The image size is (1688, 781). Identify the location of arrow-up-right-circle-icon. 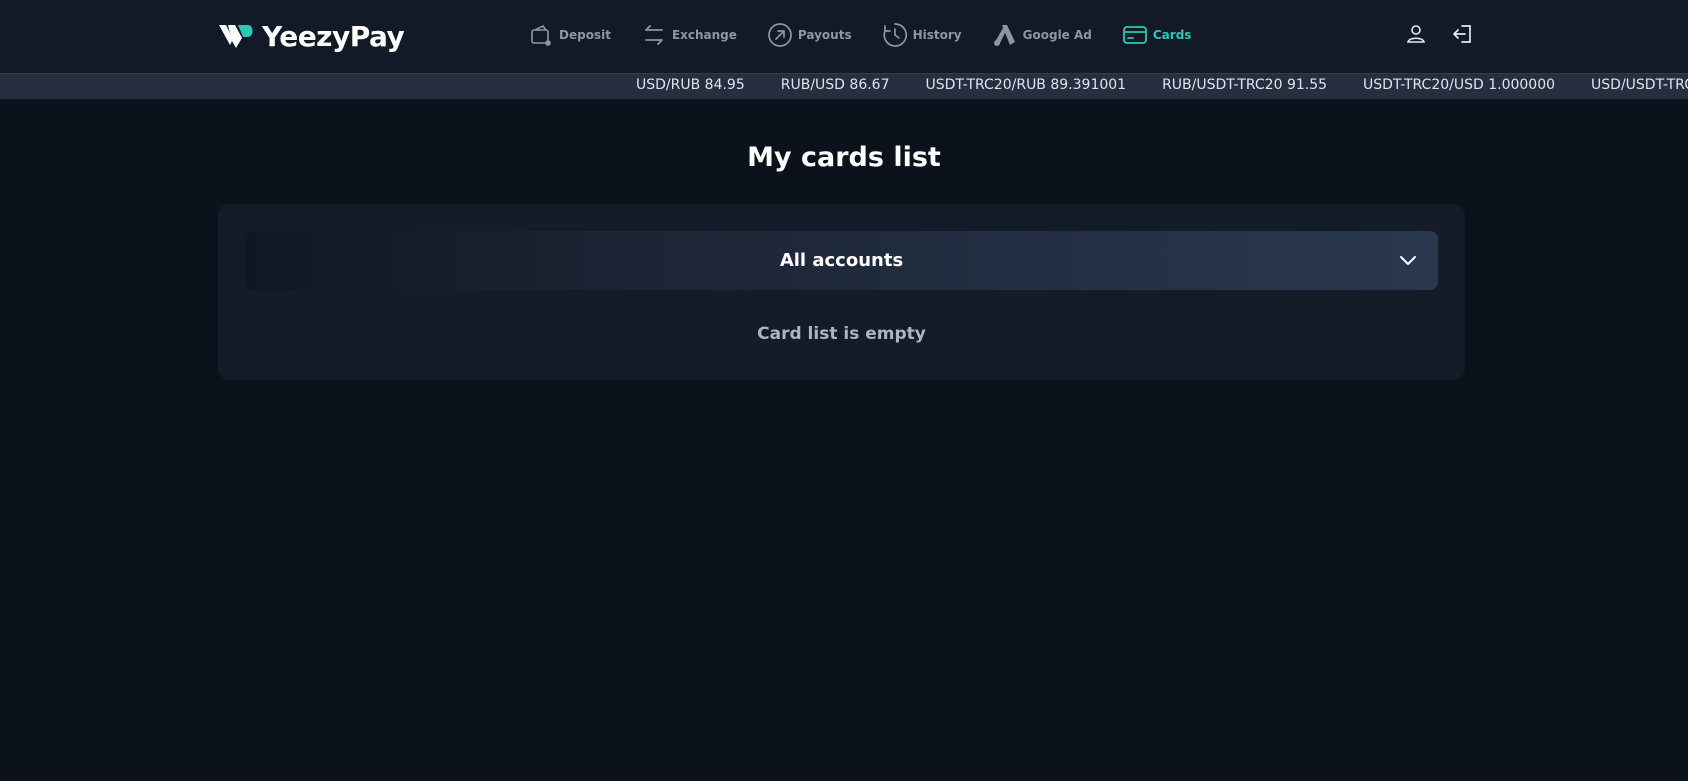
(780, 35).